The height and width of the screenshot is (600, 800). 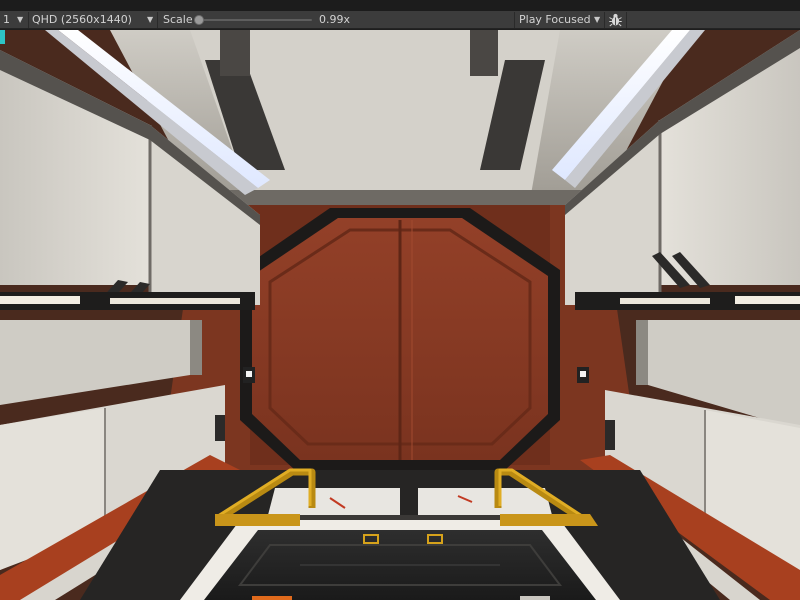 I want to click on scale-value: 0.99x, so click(x=335, y=19).